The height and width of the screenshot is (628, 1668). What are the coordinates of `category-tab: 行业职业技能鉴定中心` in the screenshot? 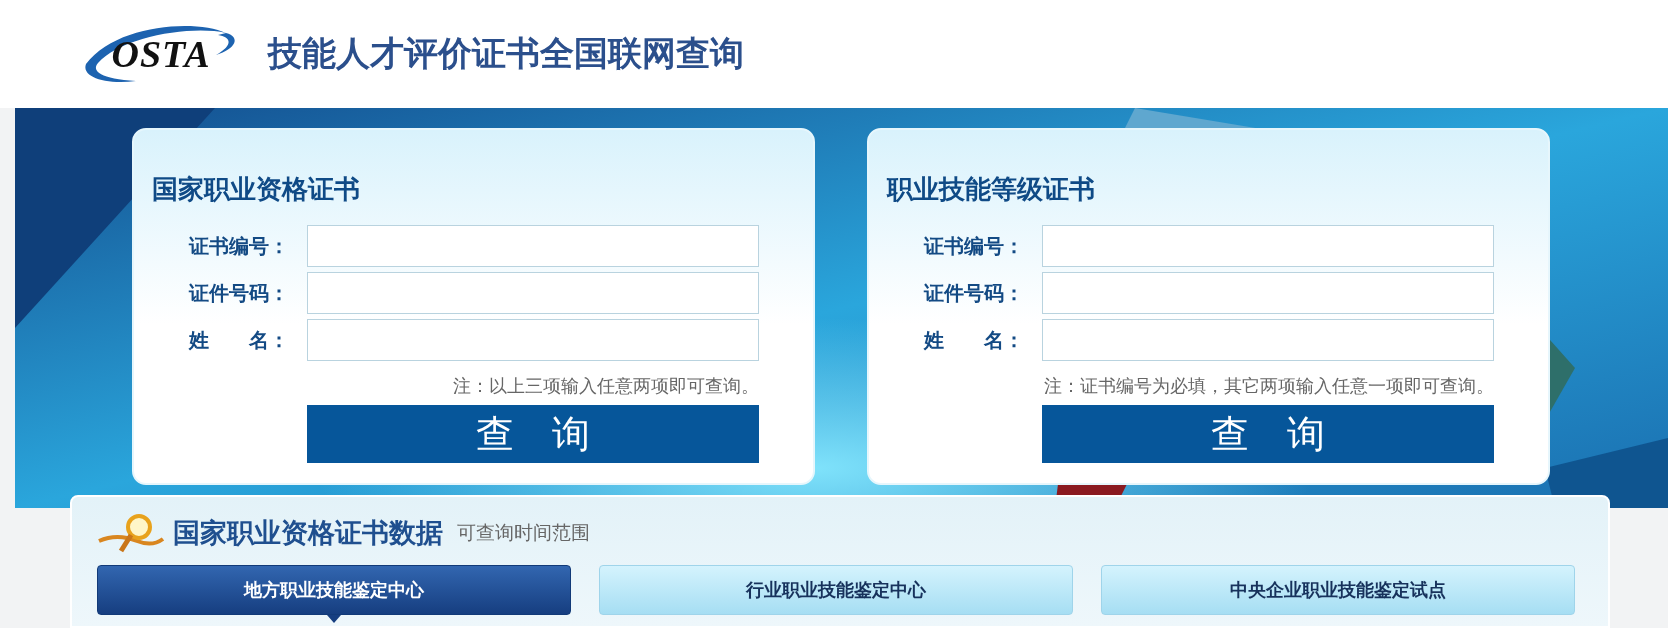 It's located at (836, 590).